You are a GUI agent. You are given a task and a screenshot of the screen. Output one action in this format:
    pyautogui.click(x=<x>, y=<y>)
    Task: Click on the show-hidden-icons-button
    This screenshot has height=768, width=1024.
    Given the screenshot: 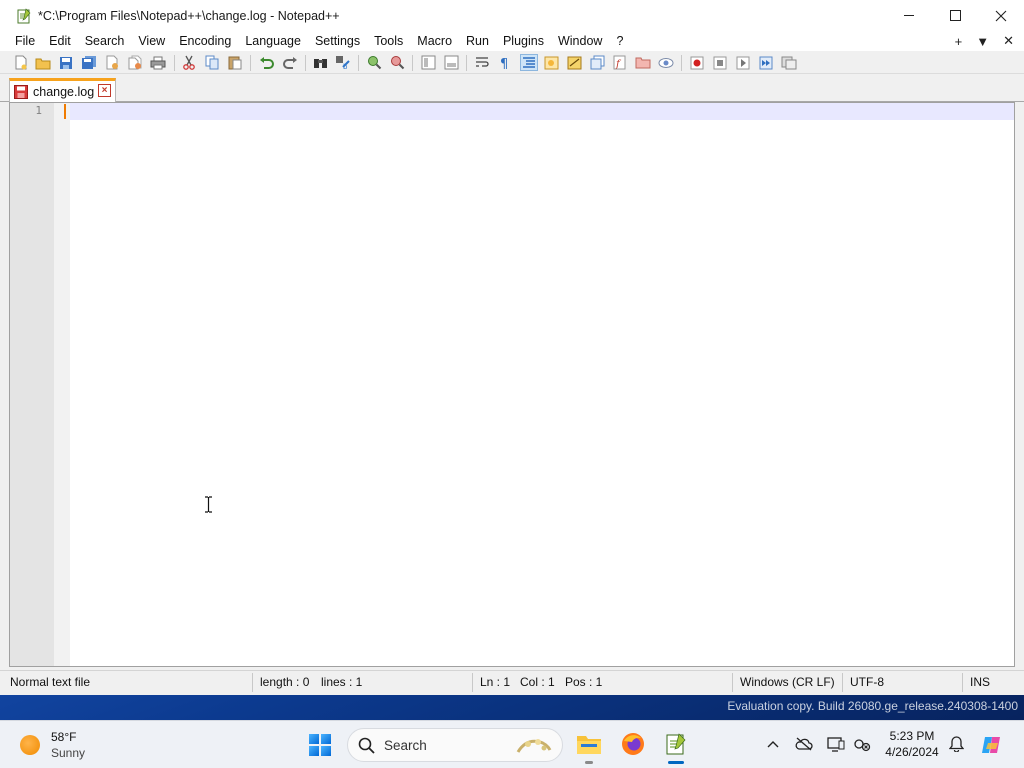 What is the action you would take?
    pyautogui.click(x=773, y=744)
    